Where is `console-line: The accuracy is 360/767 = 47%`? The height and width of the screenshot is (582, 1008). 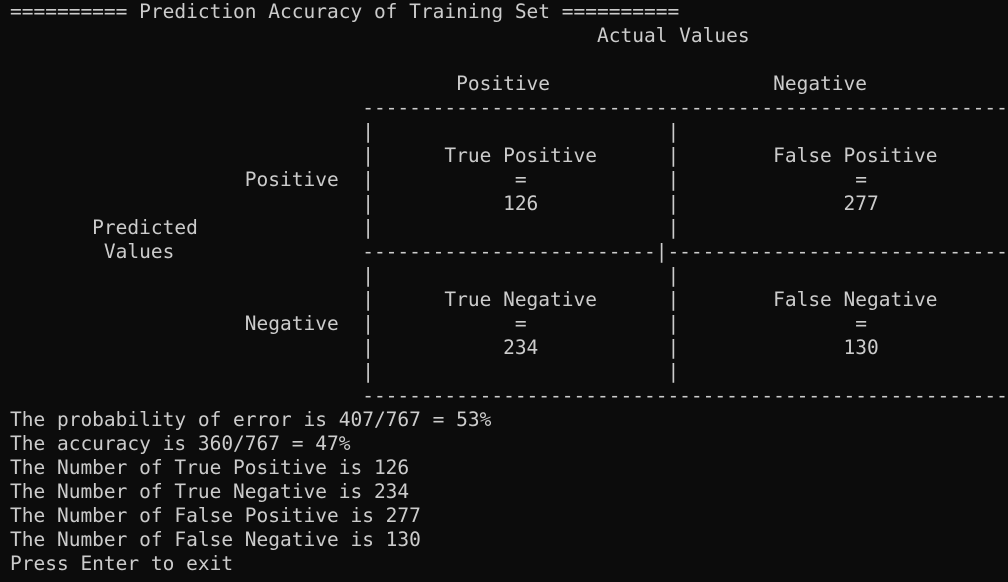 console-line: The accuracy is 360/767 = 47% is located at coordinates (180, 443).